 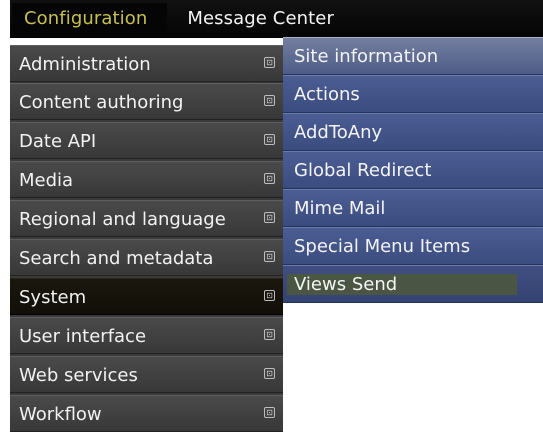 I want to click on submenu-item-addtoany: AddToAny, so click(x=413, y=132).